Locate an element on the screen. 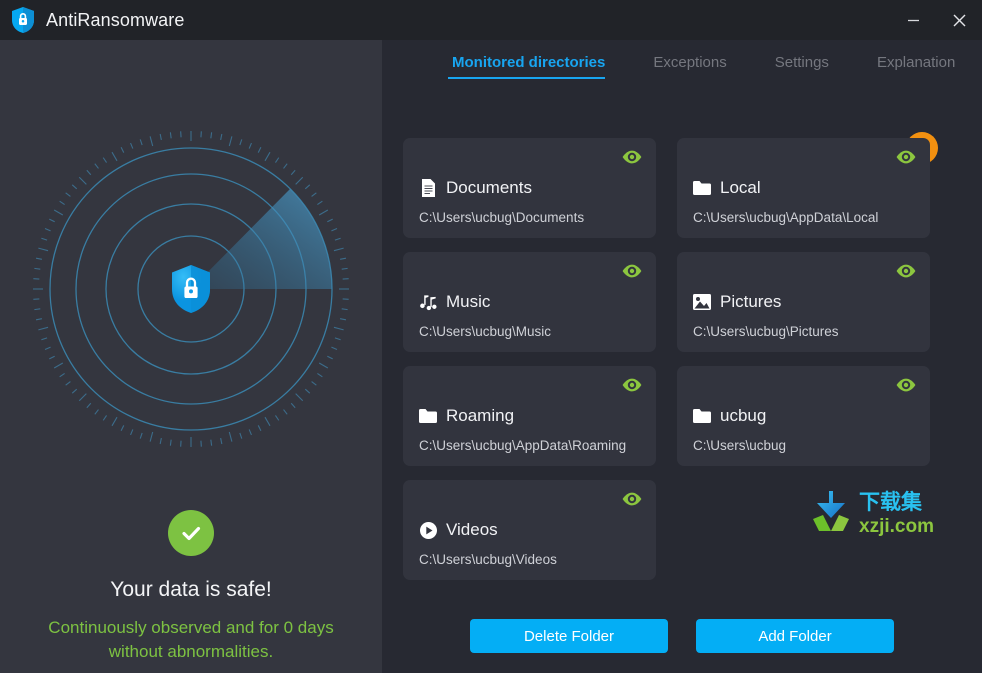  folder-name: Music is located at coordinates (468, 301).